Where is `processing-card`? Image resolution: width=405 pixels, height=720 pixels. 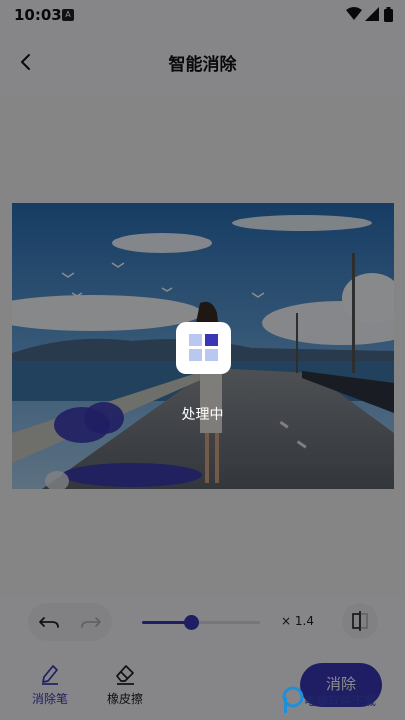 processing-card is located at coordinates (203, 348).